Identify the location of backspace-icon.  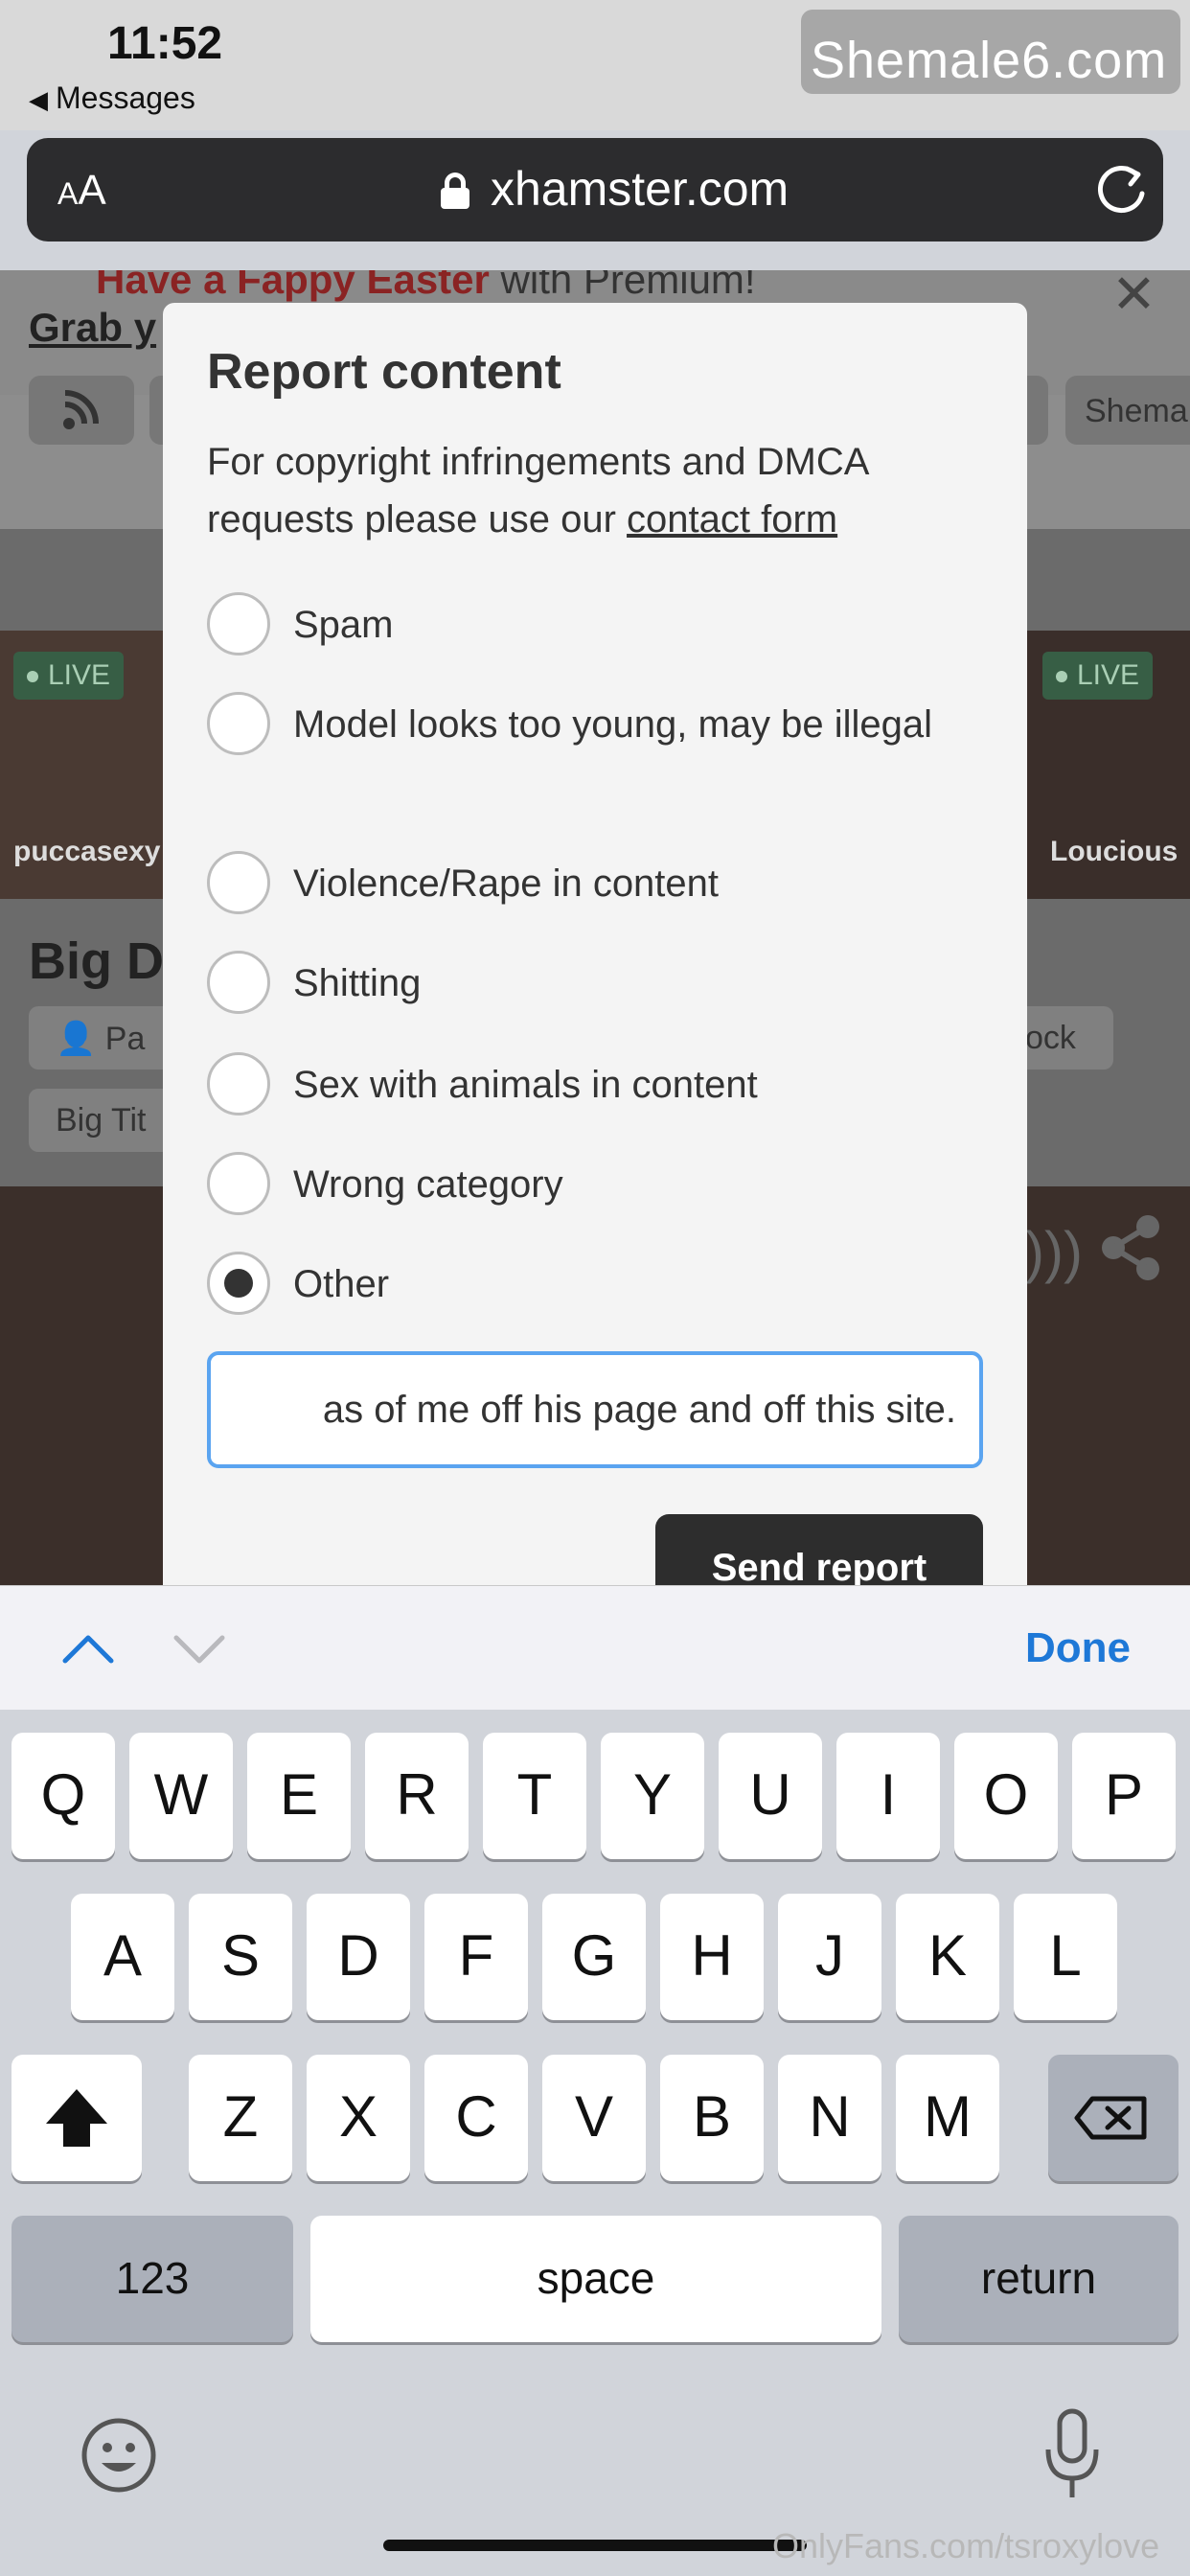
(1110, 2118).